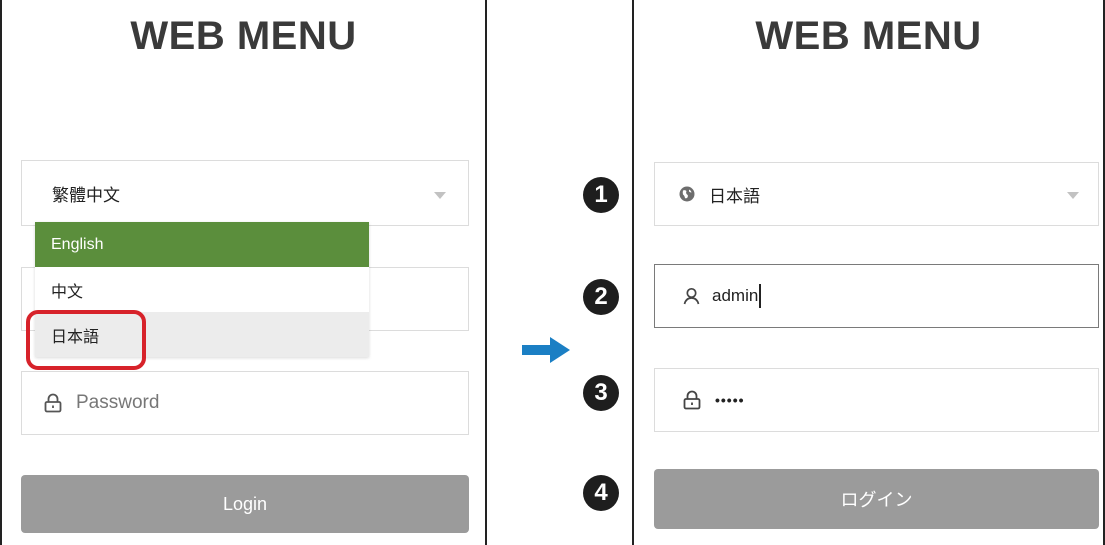  I want to click on step-badge-1: 1, so click(601, 195).